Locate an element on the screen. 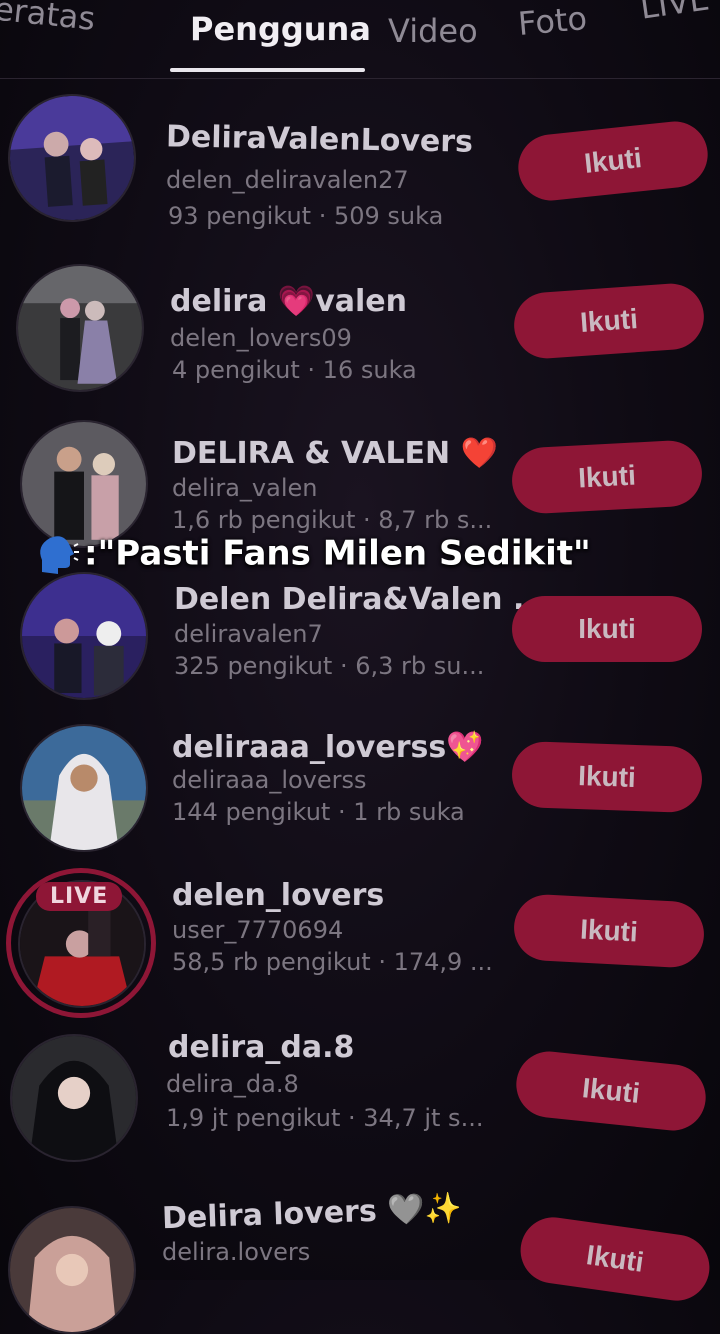  user-handle: delira.lovers is located at coordinates (236, 1252).